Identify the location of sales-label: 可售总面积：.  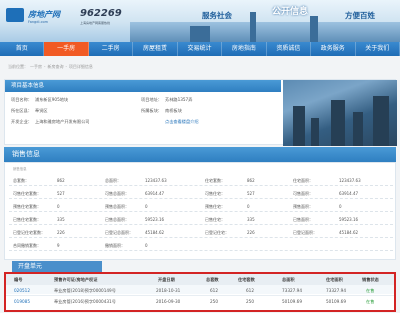
(117, 193).